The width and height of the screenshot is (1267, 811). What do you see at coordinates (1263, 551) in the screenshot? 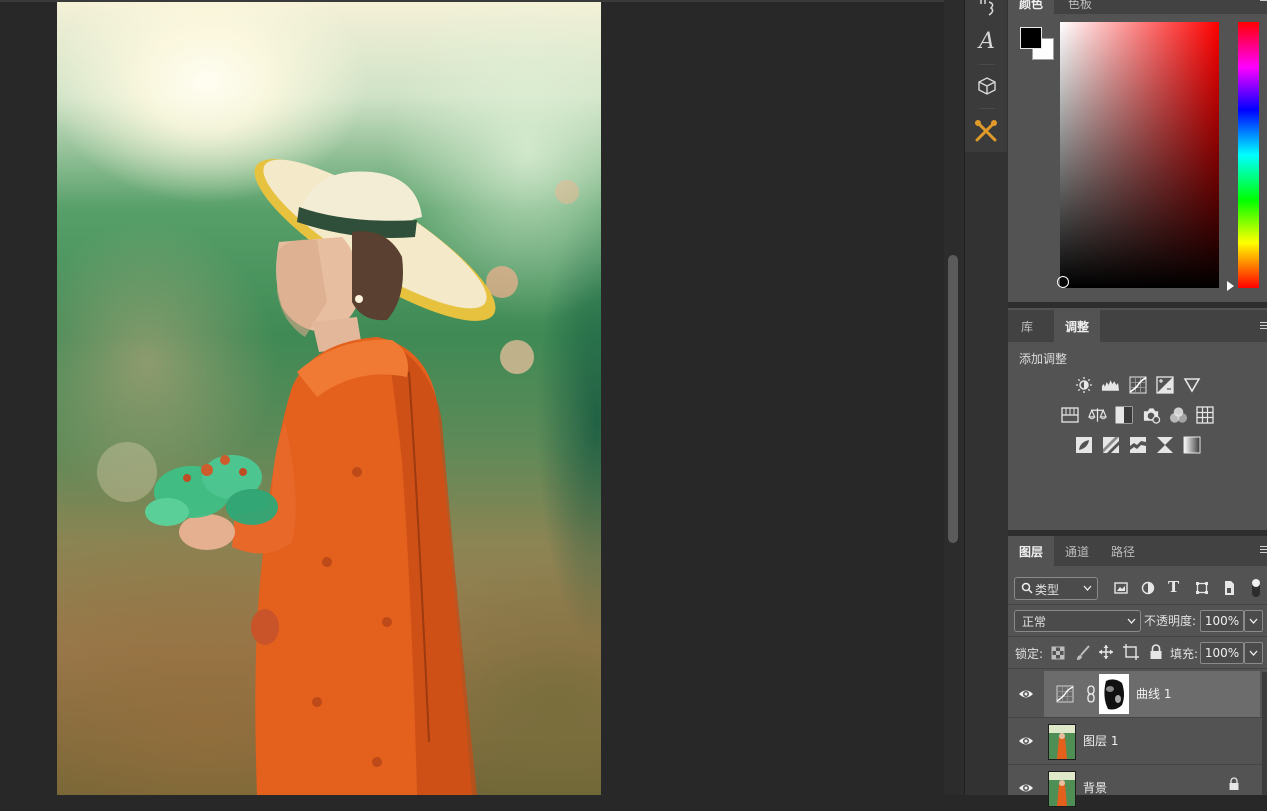
I see `layers-panel-menu-icon` at bounding box center [1263, 551].